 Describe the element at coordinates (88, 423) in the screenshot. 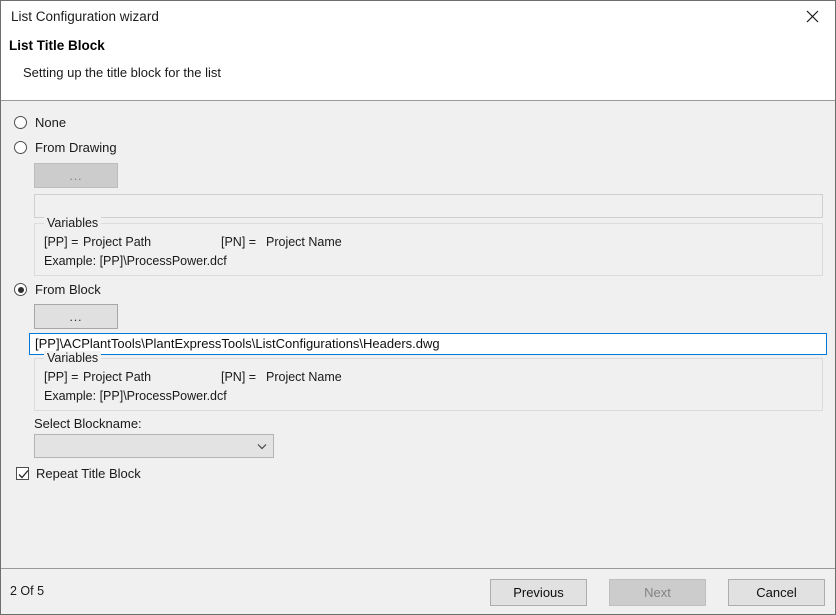

I see `blockname-label: Select Blockname:` at that location.